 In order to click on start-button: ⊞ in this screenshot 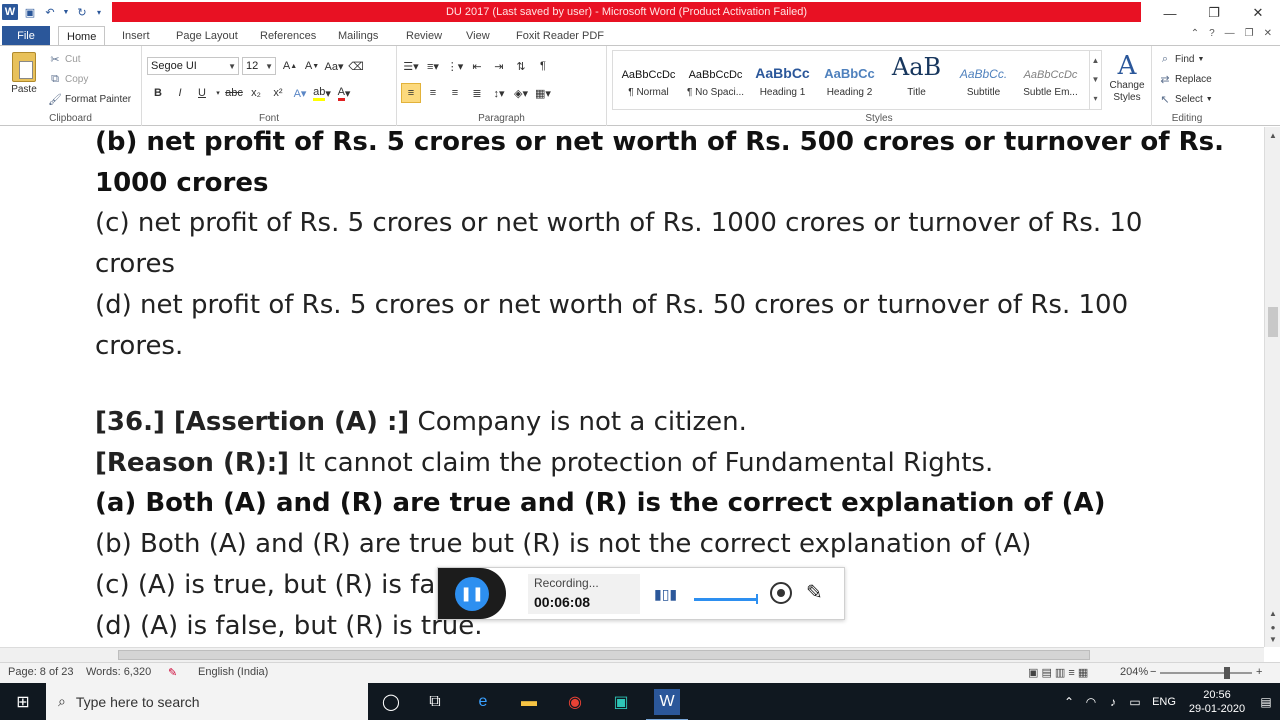, I will do `click(23, 701)`.